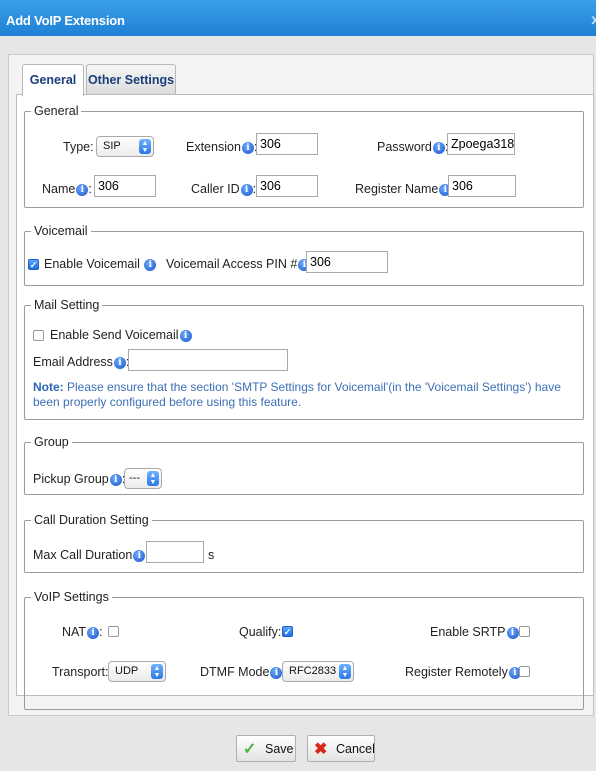 The width and height of the screenshot is (596, 771). Describe the element at coordinates (51, 442) in the screenshot. I see `group-legend: Group` at that location.